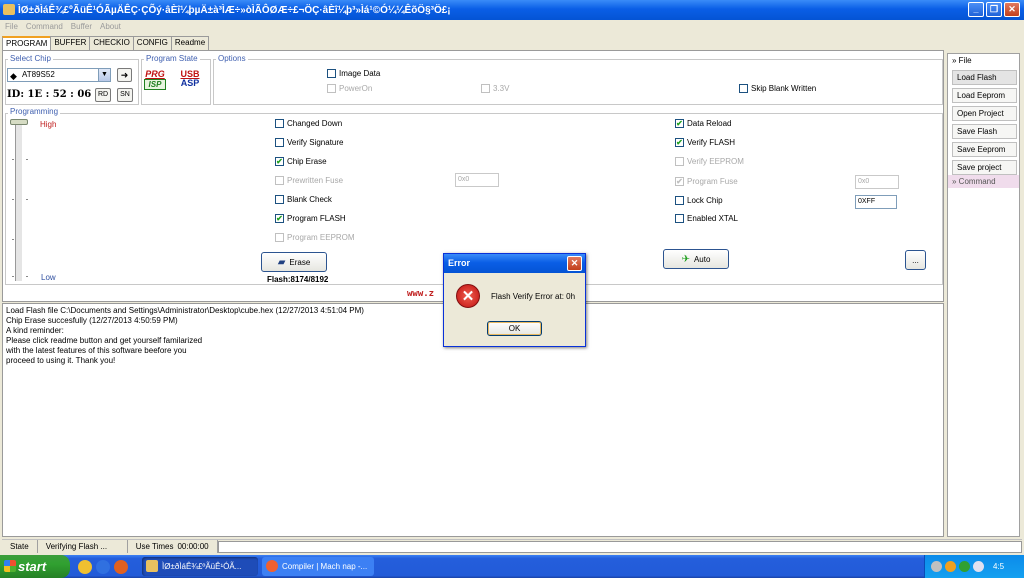 This screenshot has height=578, width=1024. I want to click on load-eeprom-button: Load Eeprom, so click(984, 95).